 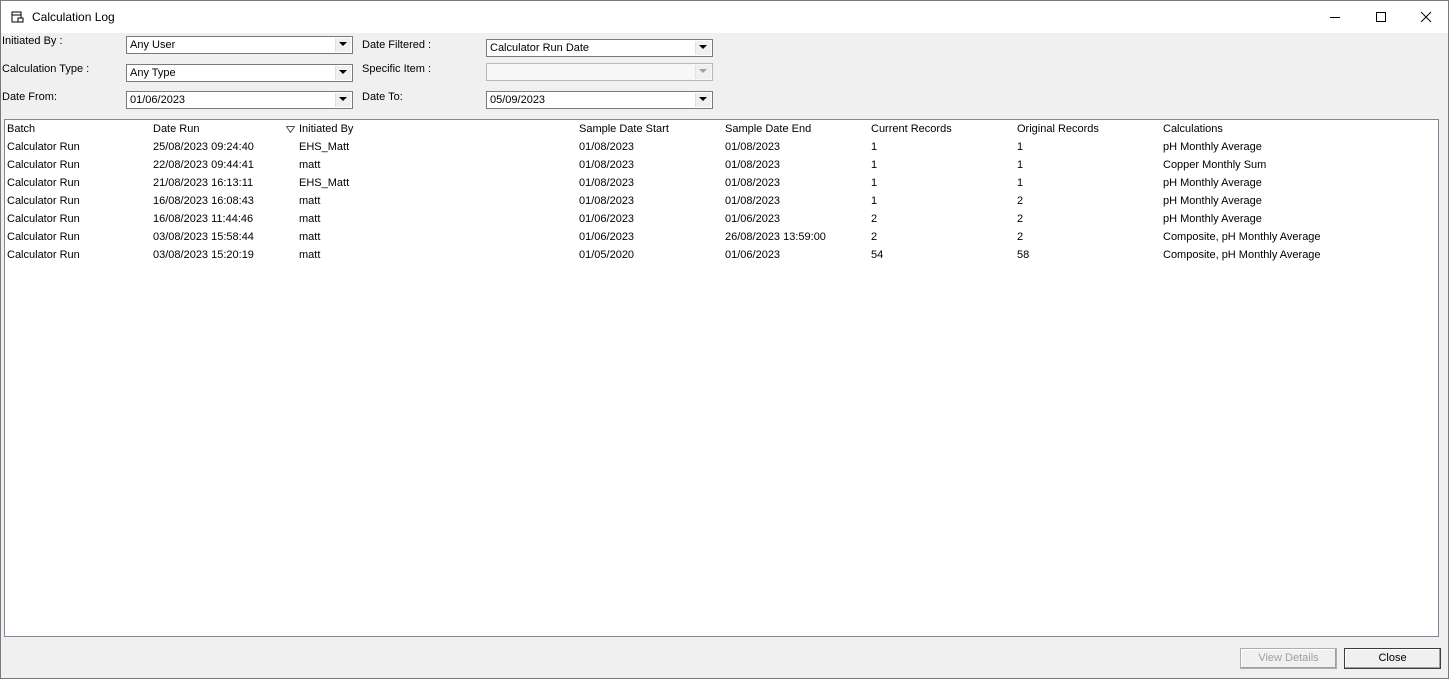 I want to click on date-filtered-value: Calculator Run Date, so click(x=540, y=48).